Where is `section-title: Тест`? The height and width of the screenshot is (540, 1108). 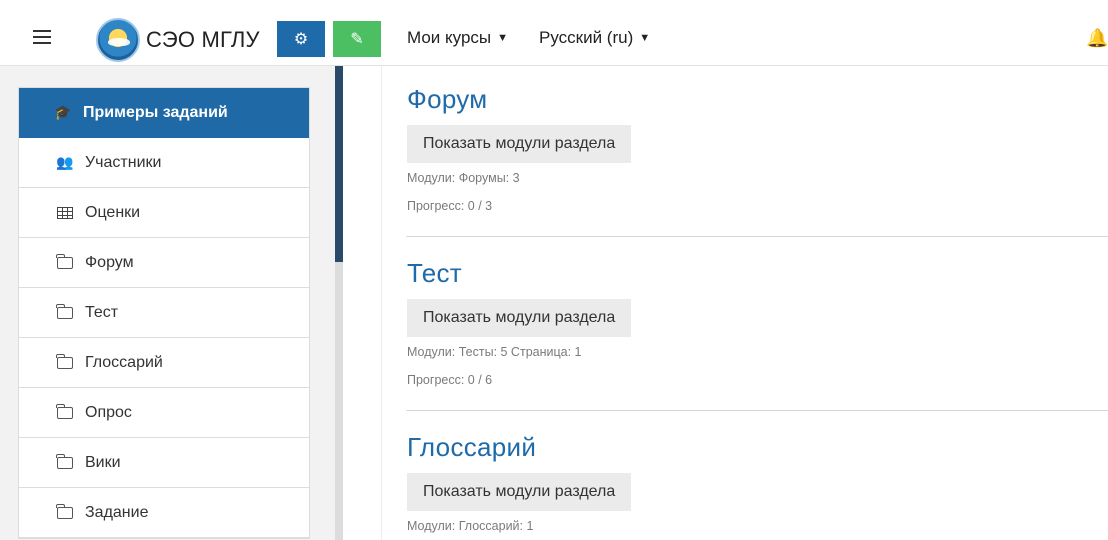
section-title: Тест is located at coordinates (757, 273).